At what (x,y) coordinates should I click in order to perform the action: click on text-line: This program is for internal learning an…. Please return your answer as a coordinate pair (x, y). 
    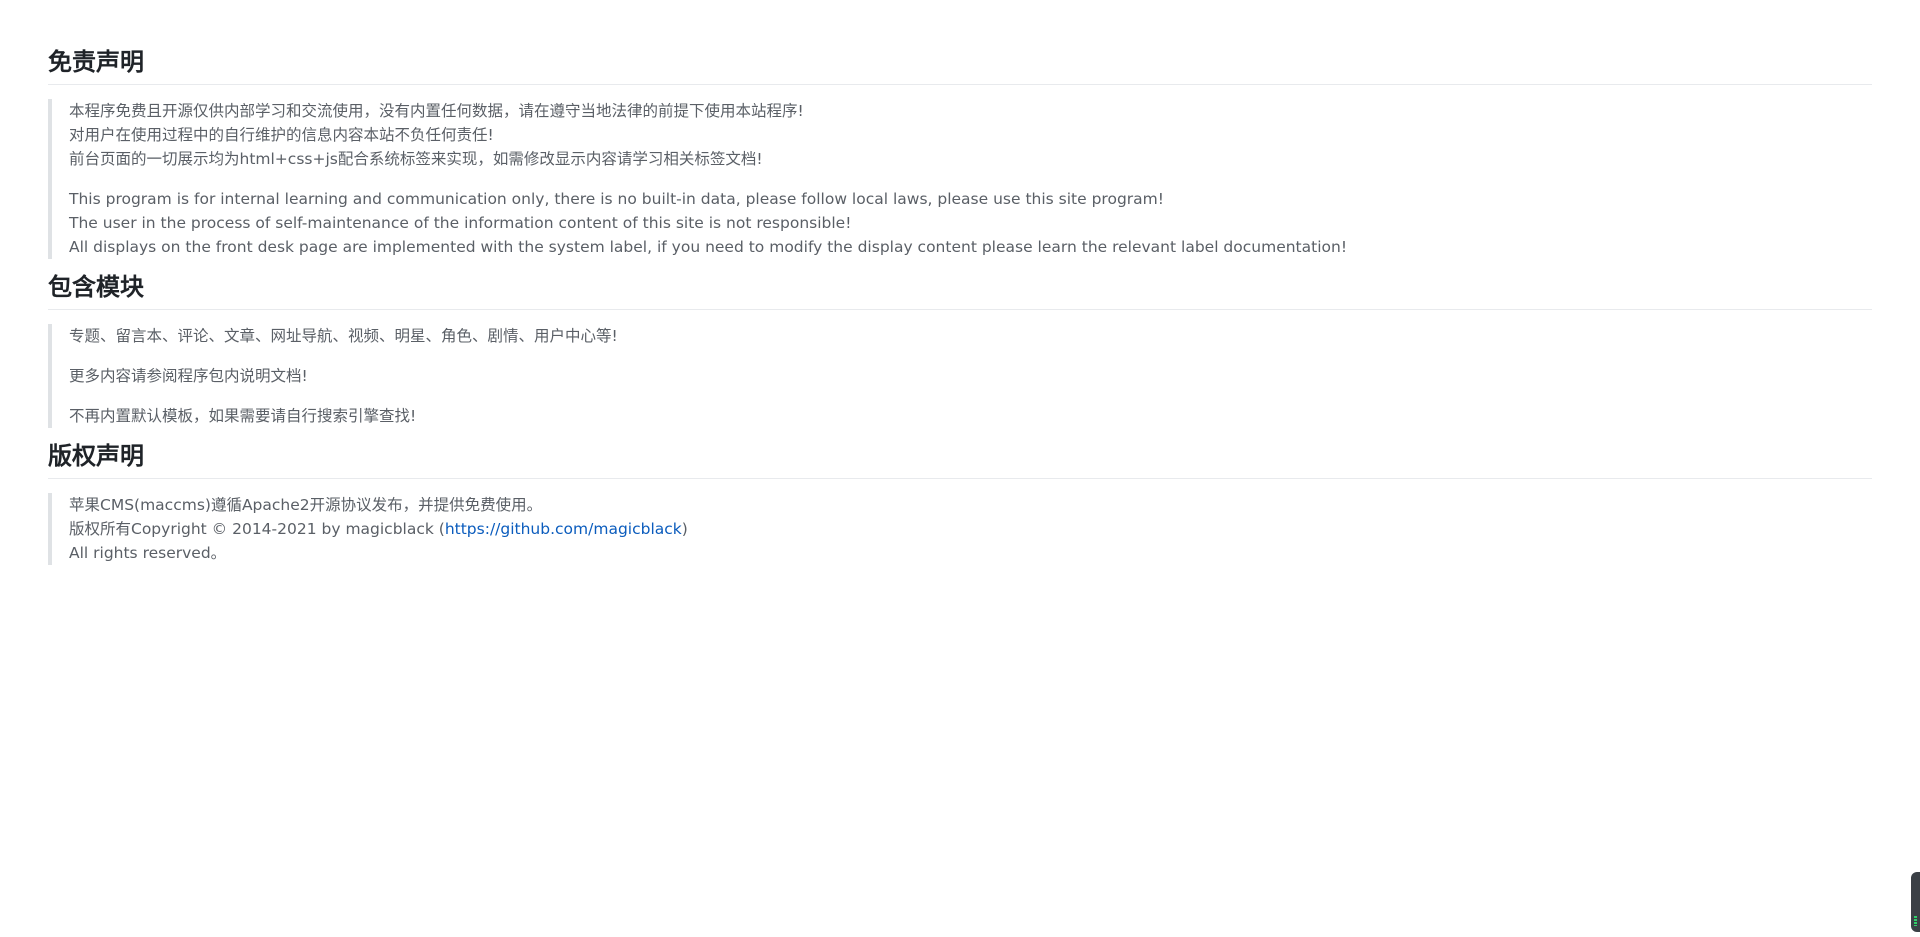
    Looking at the image, I should click on (616, 199).